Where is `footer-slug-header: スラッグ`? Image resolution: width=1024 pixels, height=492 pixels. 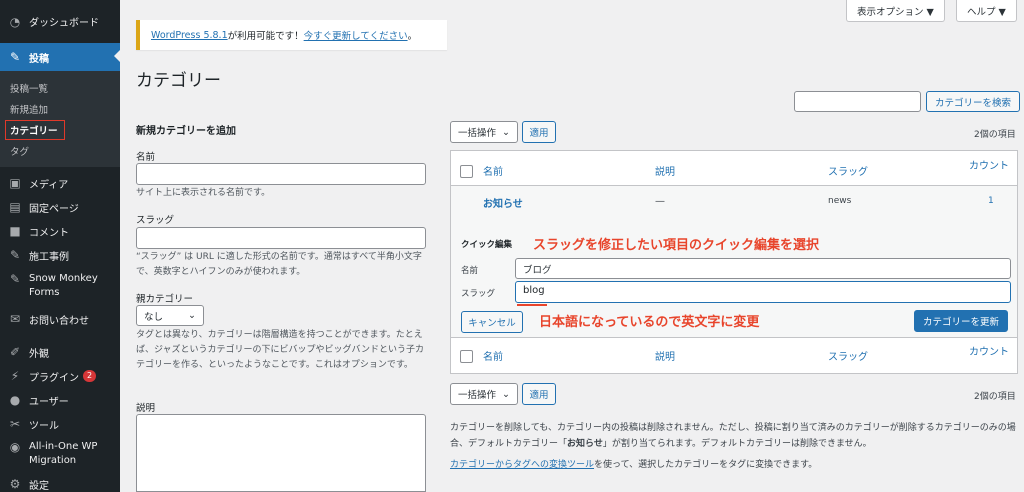
footer-slug-header: スラッグ is located at coordinates (848, 355).